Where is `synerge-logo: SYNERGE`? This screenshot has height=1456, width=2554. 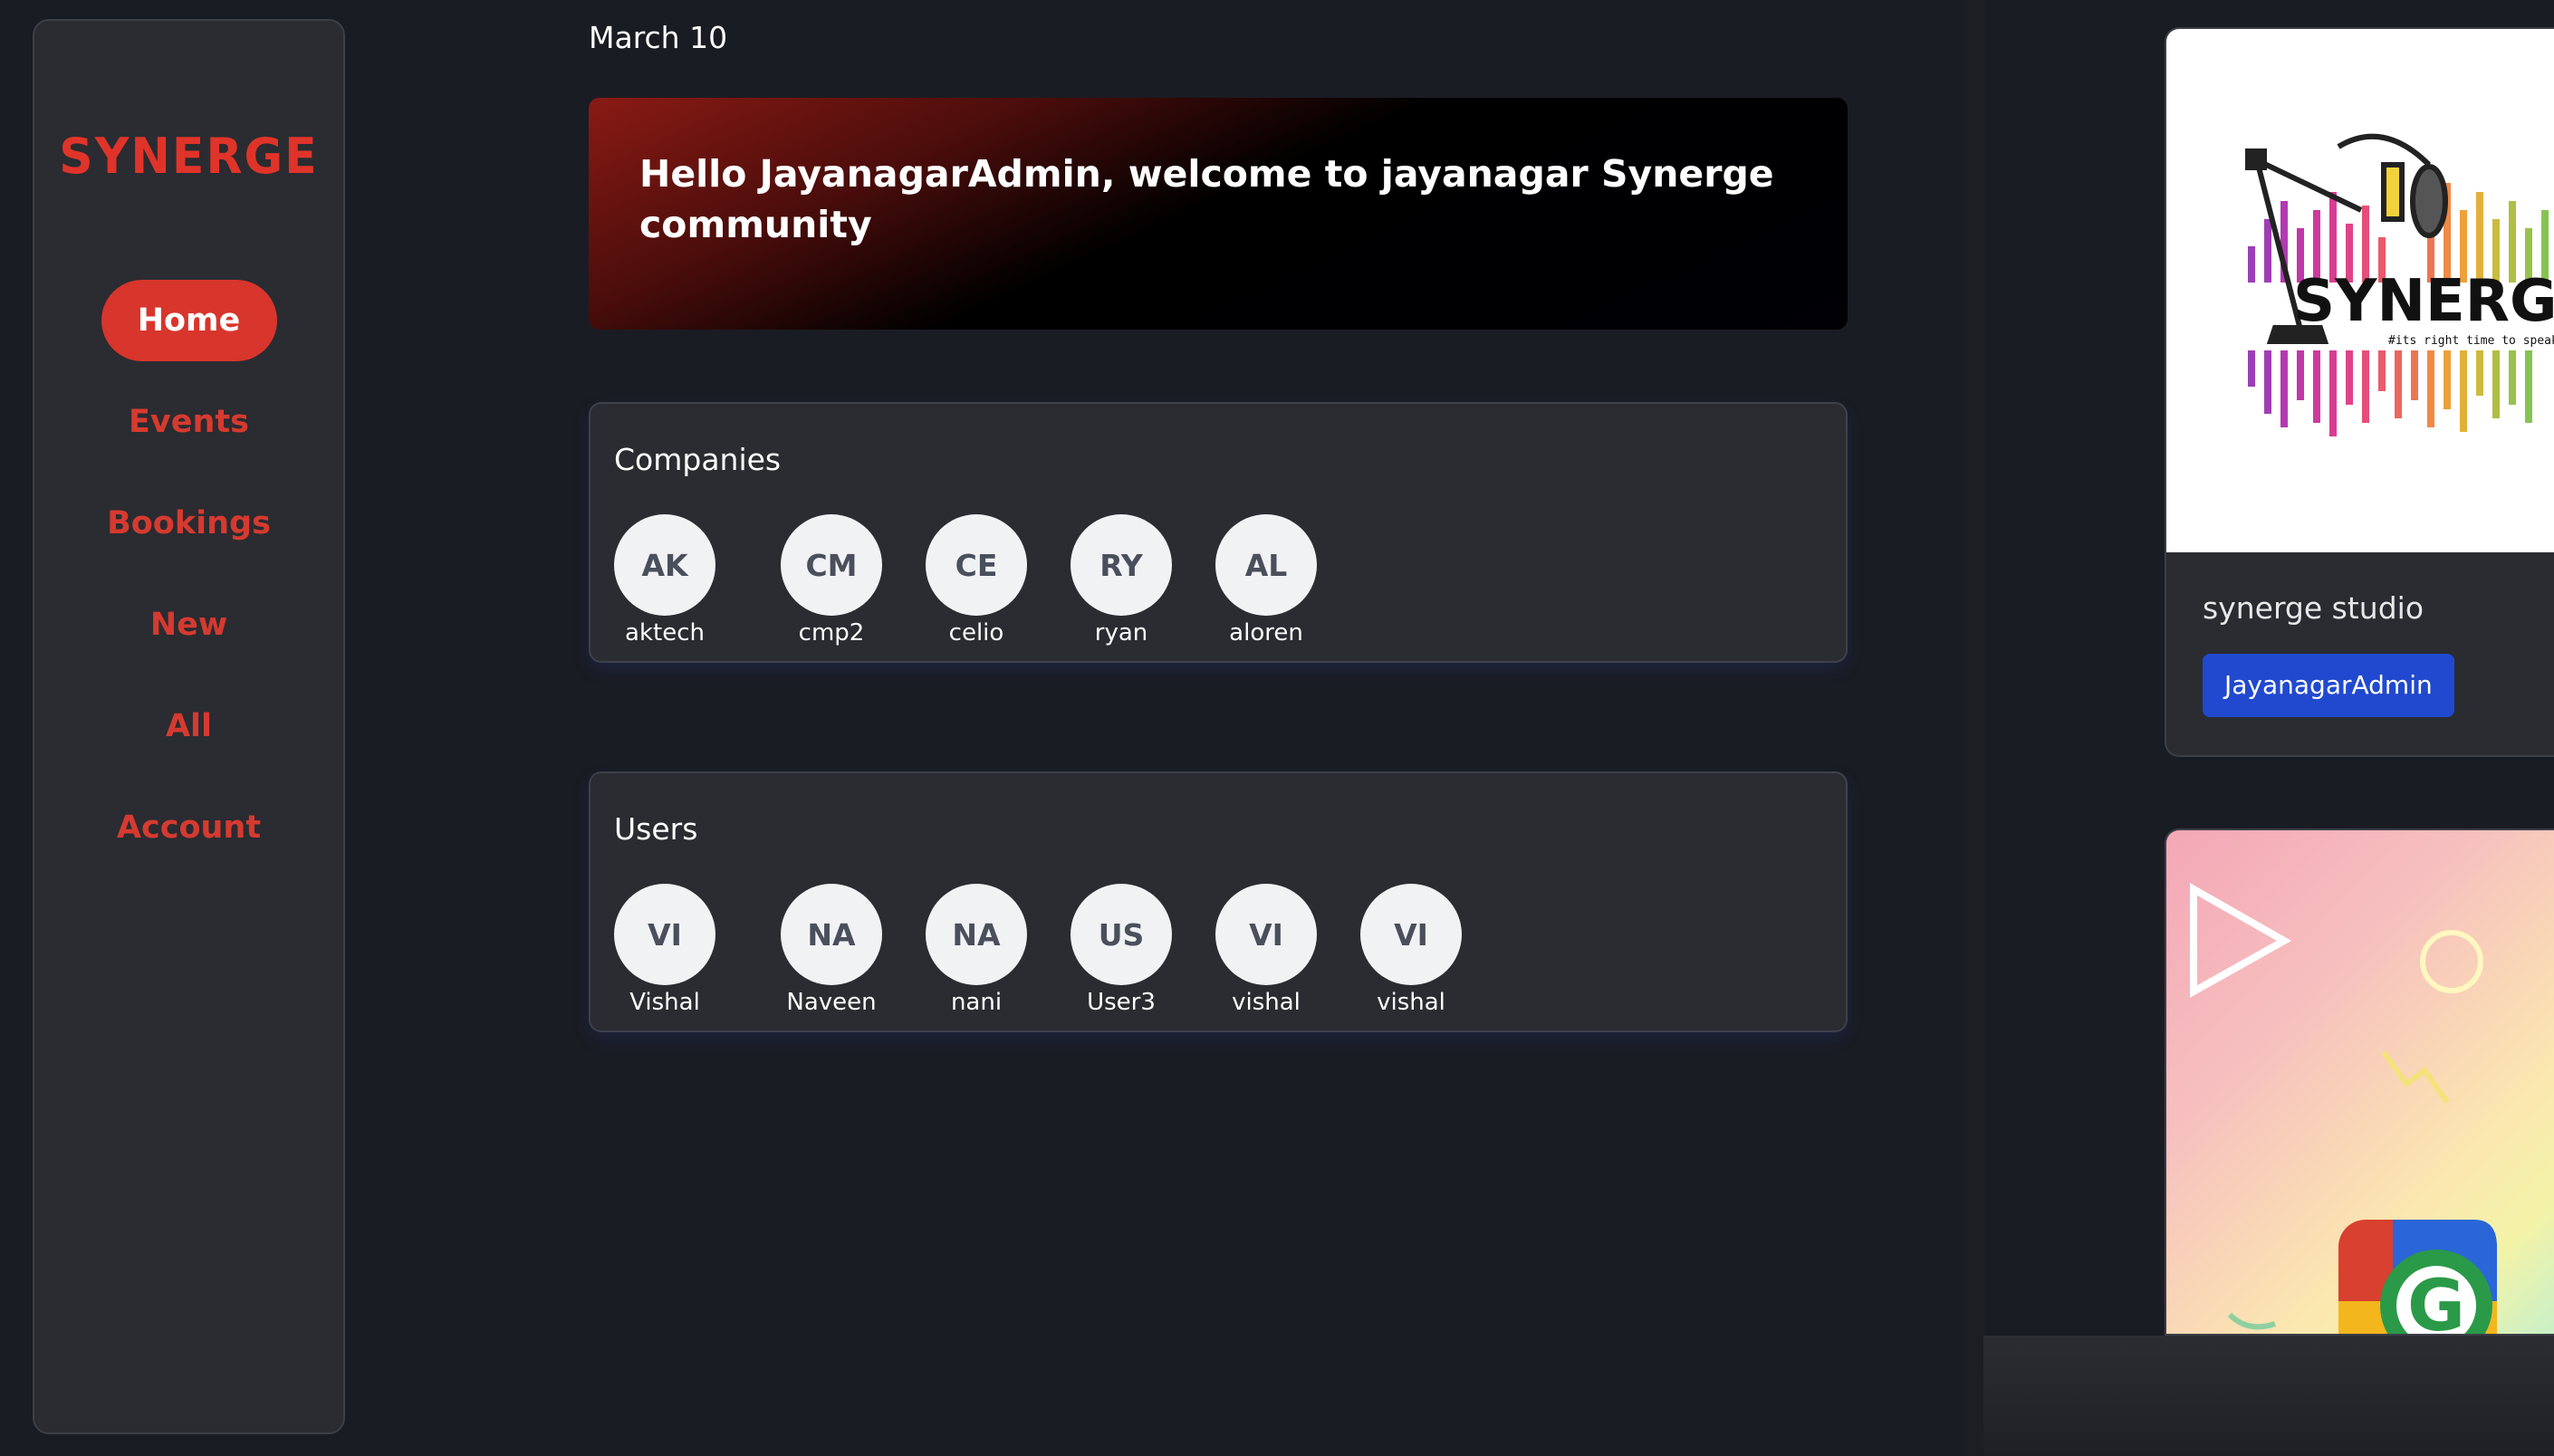
synerge-logo: SYNERGE is located at coordinates (189, 157).